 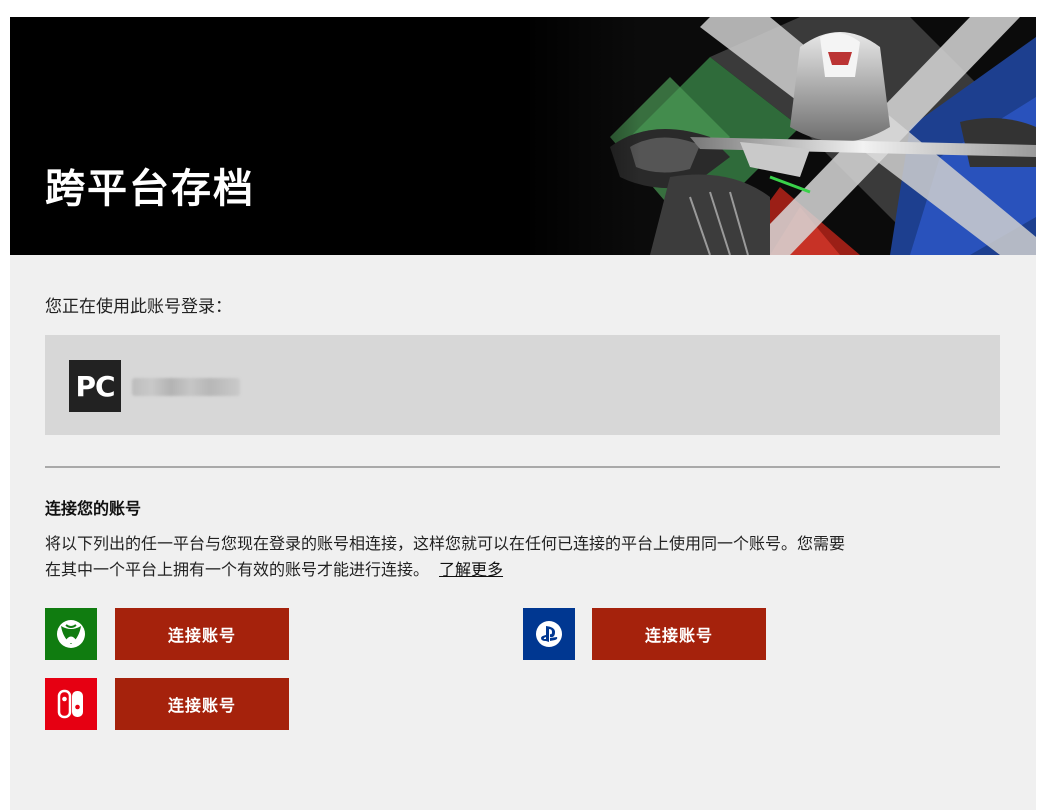 What do you see at coordinates (778, 136) in the screenshot?
I see `warframe-hero-art` at bounding box center [778, 136].